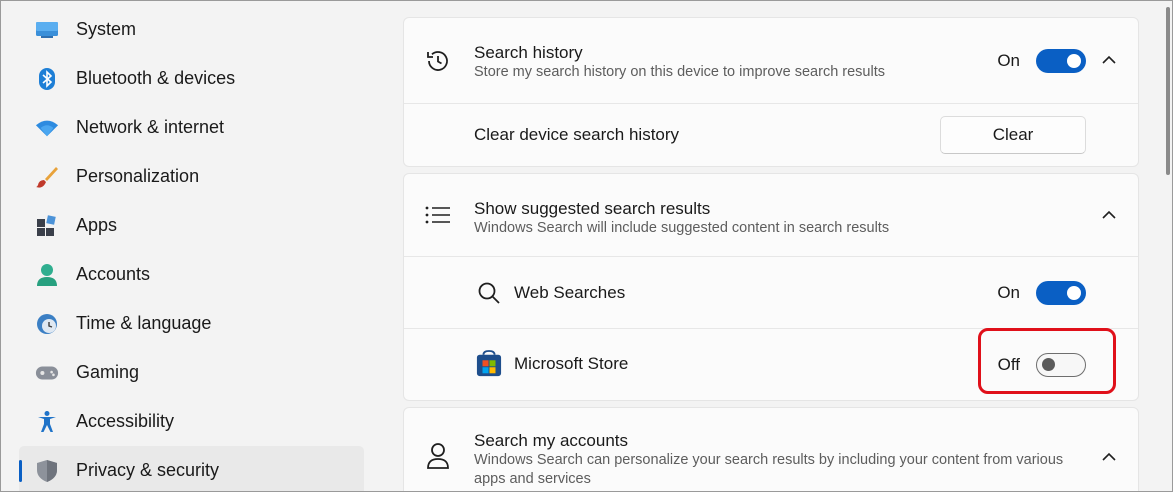 The width and height of the screenshot is (1173, 492). I want to click on web-searches-toggle-group: On, so click(1041, 293).